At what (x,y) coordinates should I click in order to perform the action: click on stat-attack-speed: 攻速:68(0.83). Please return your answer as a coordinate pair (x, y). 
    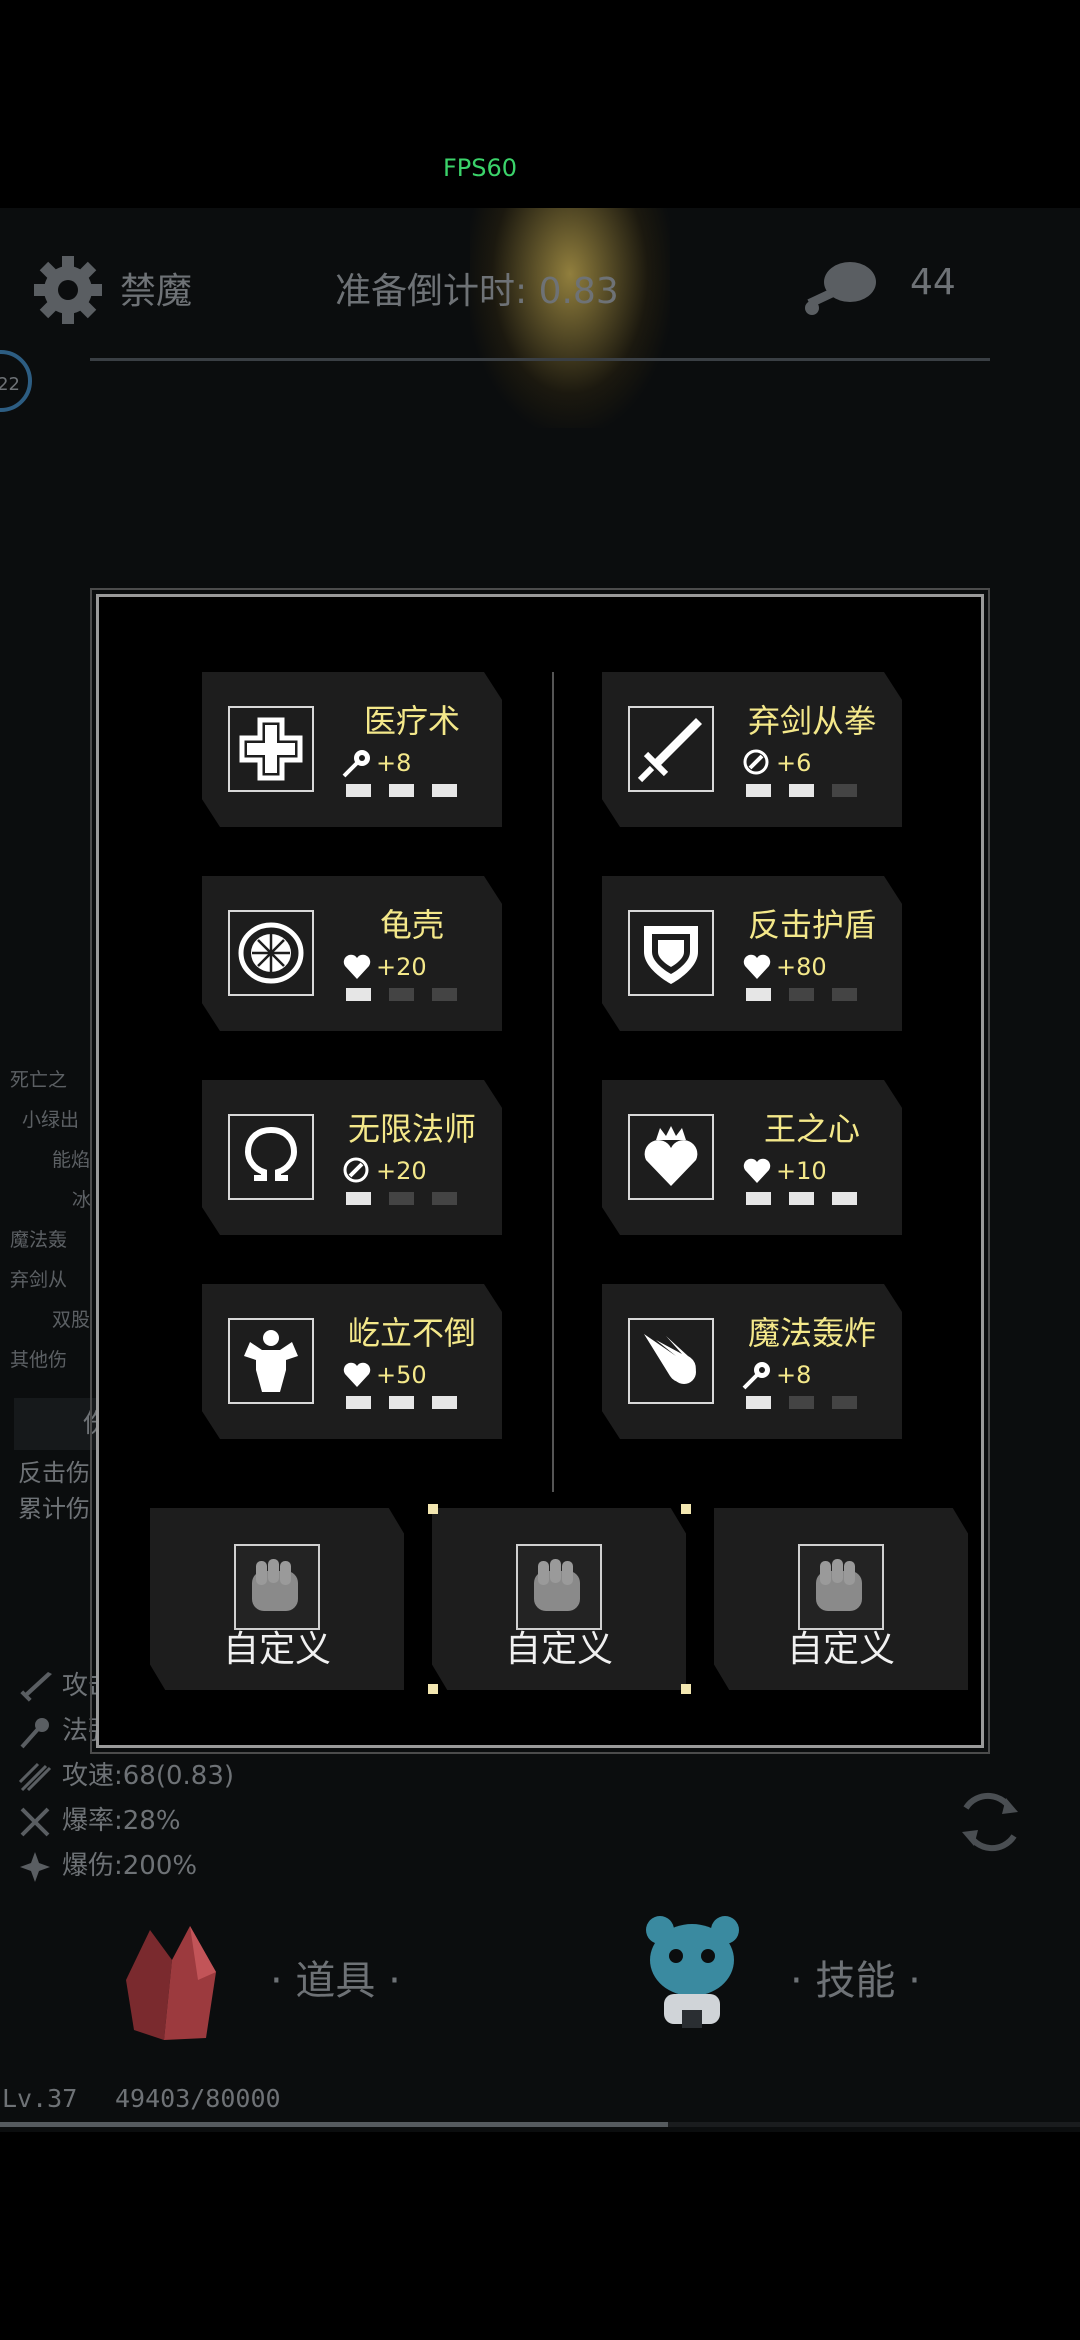
    Looking at the image, I should click on (126, 1776).